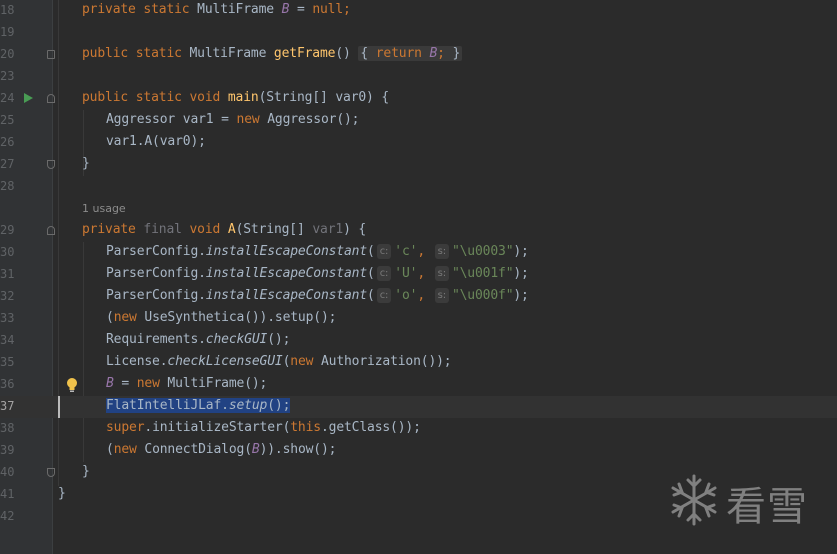 This screenshot has height=554, width=837. Describe the element at coordinates (418, 451) in the screenshot. I see `code-line-39: 39 (new ConnectDialog(B)).show();` at that location.